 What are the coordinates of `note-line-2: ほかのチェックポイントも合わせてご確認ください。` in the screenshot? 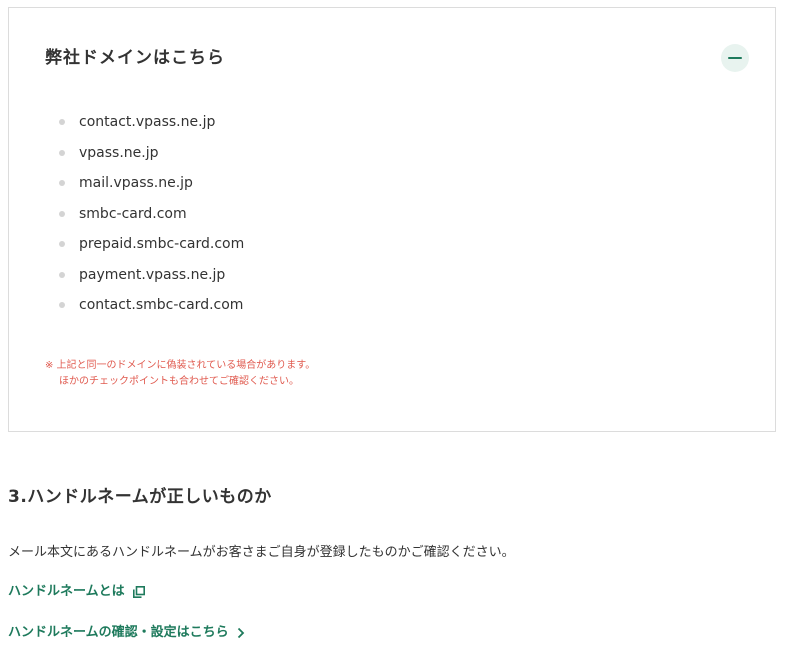 It's located at (179, 381).